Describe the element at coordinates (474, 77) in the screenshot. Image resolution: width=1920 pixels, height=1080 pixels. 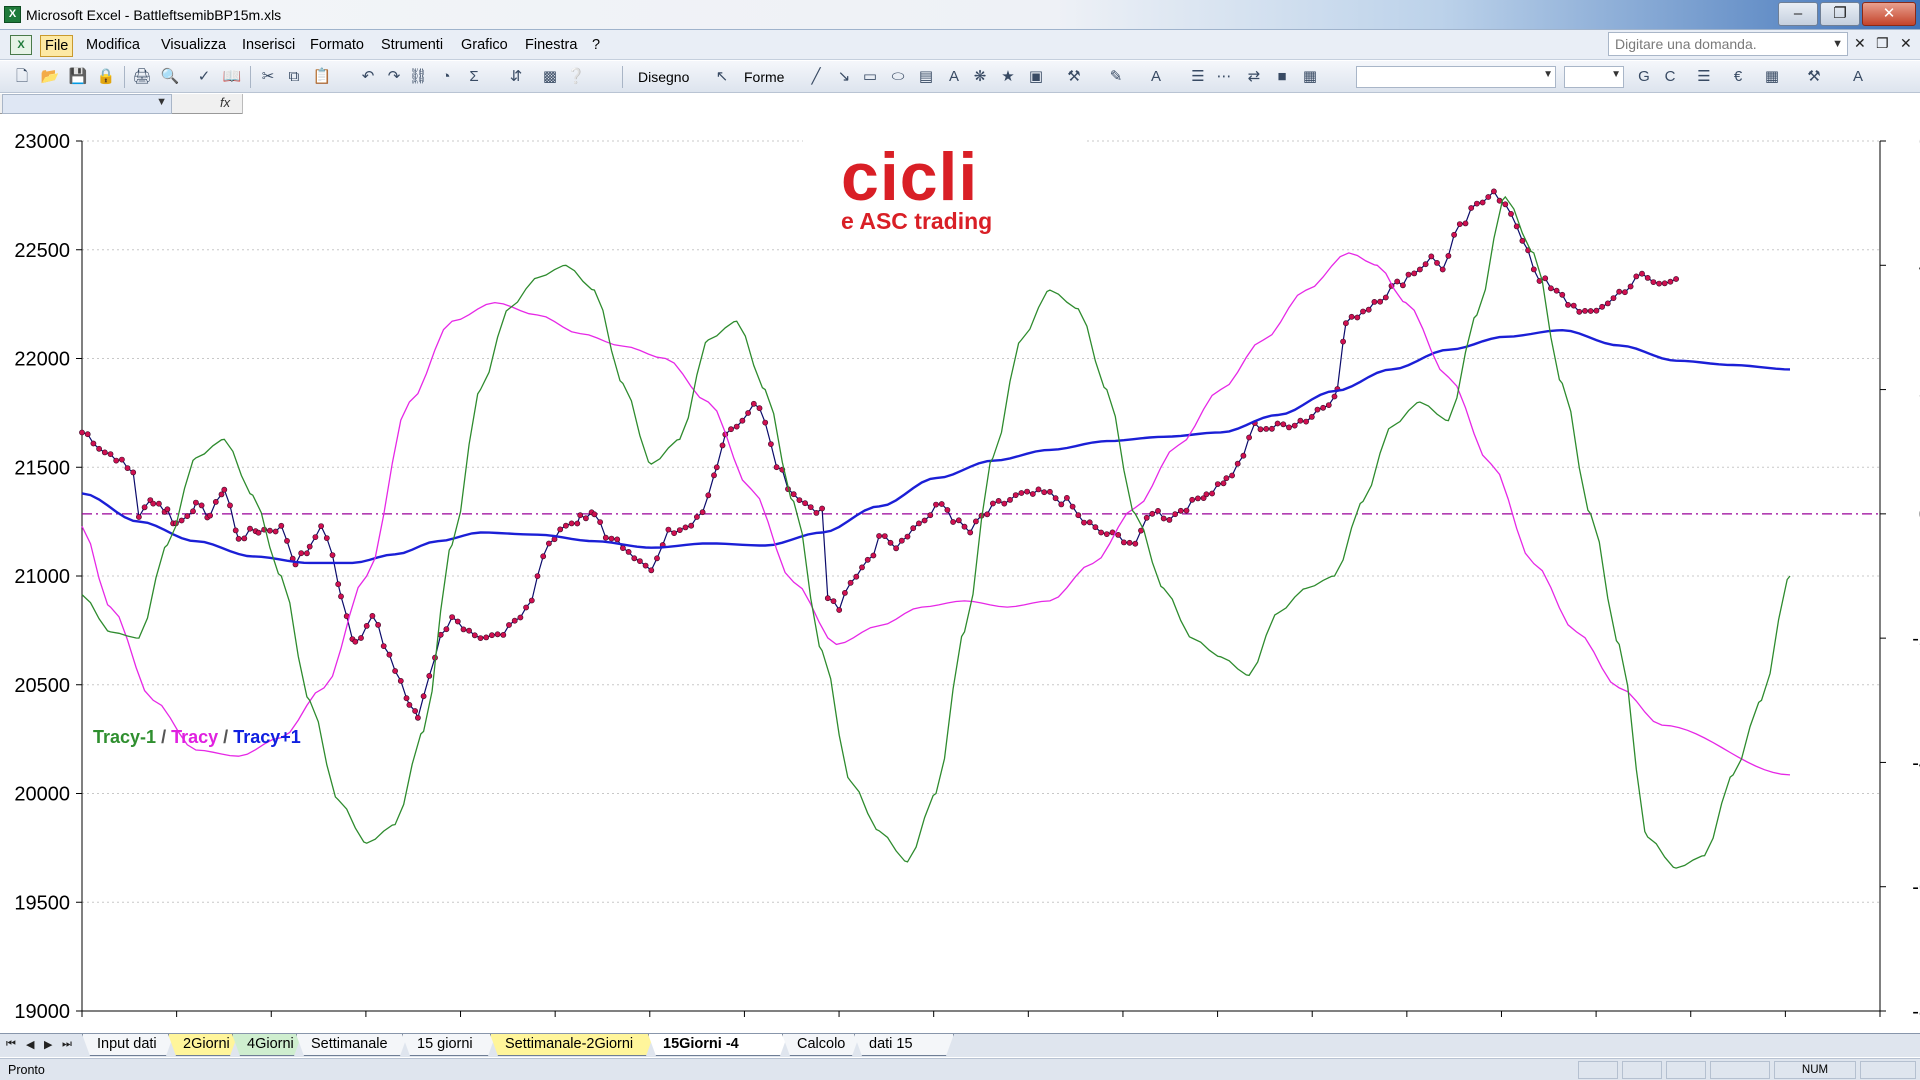
I see `autosum-icon: Σ` at that location.